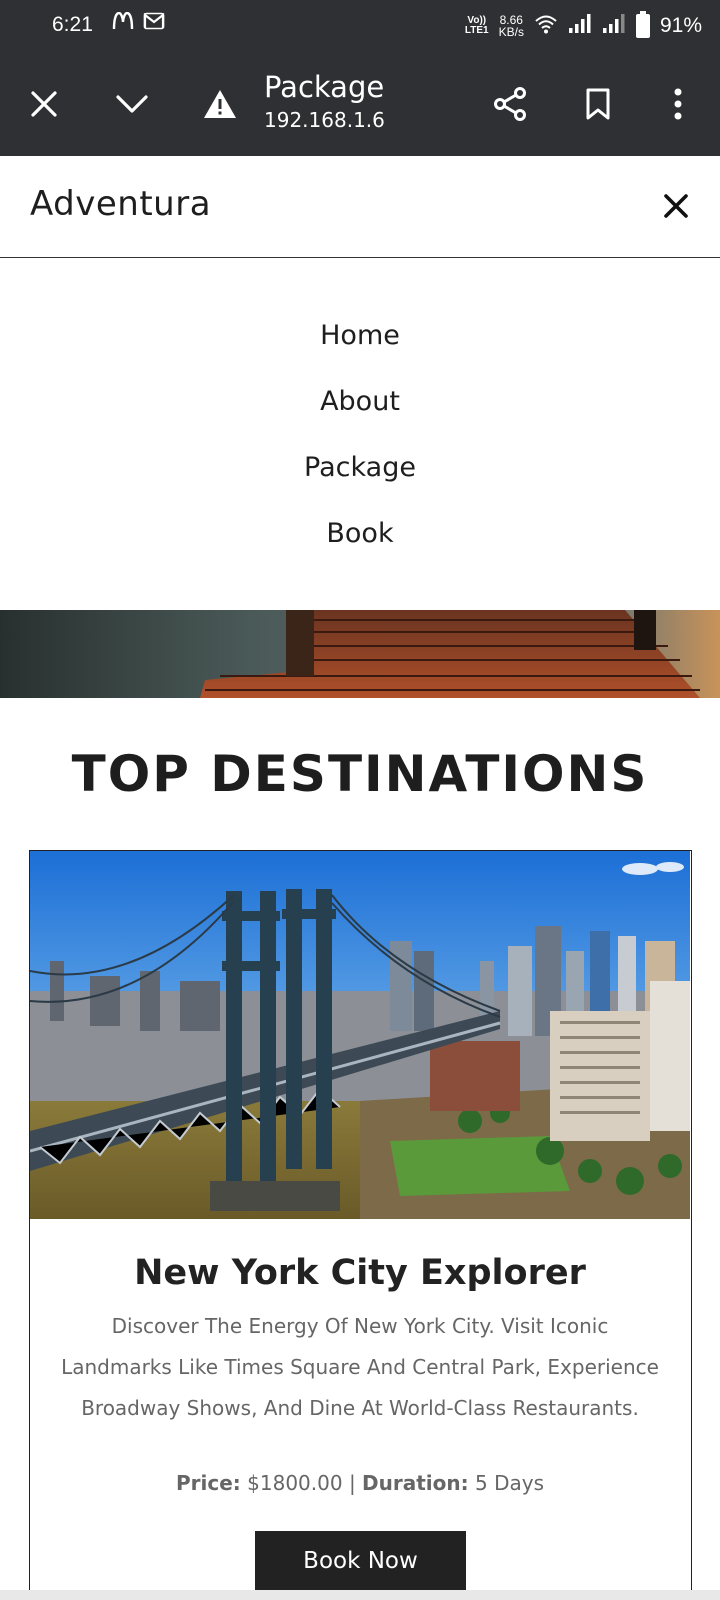  What do you see at coordinates (360, 207) in the screenshot?
I see `site-header: Adventura` at bounding box center [360, 207].